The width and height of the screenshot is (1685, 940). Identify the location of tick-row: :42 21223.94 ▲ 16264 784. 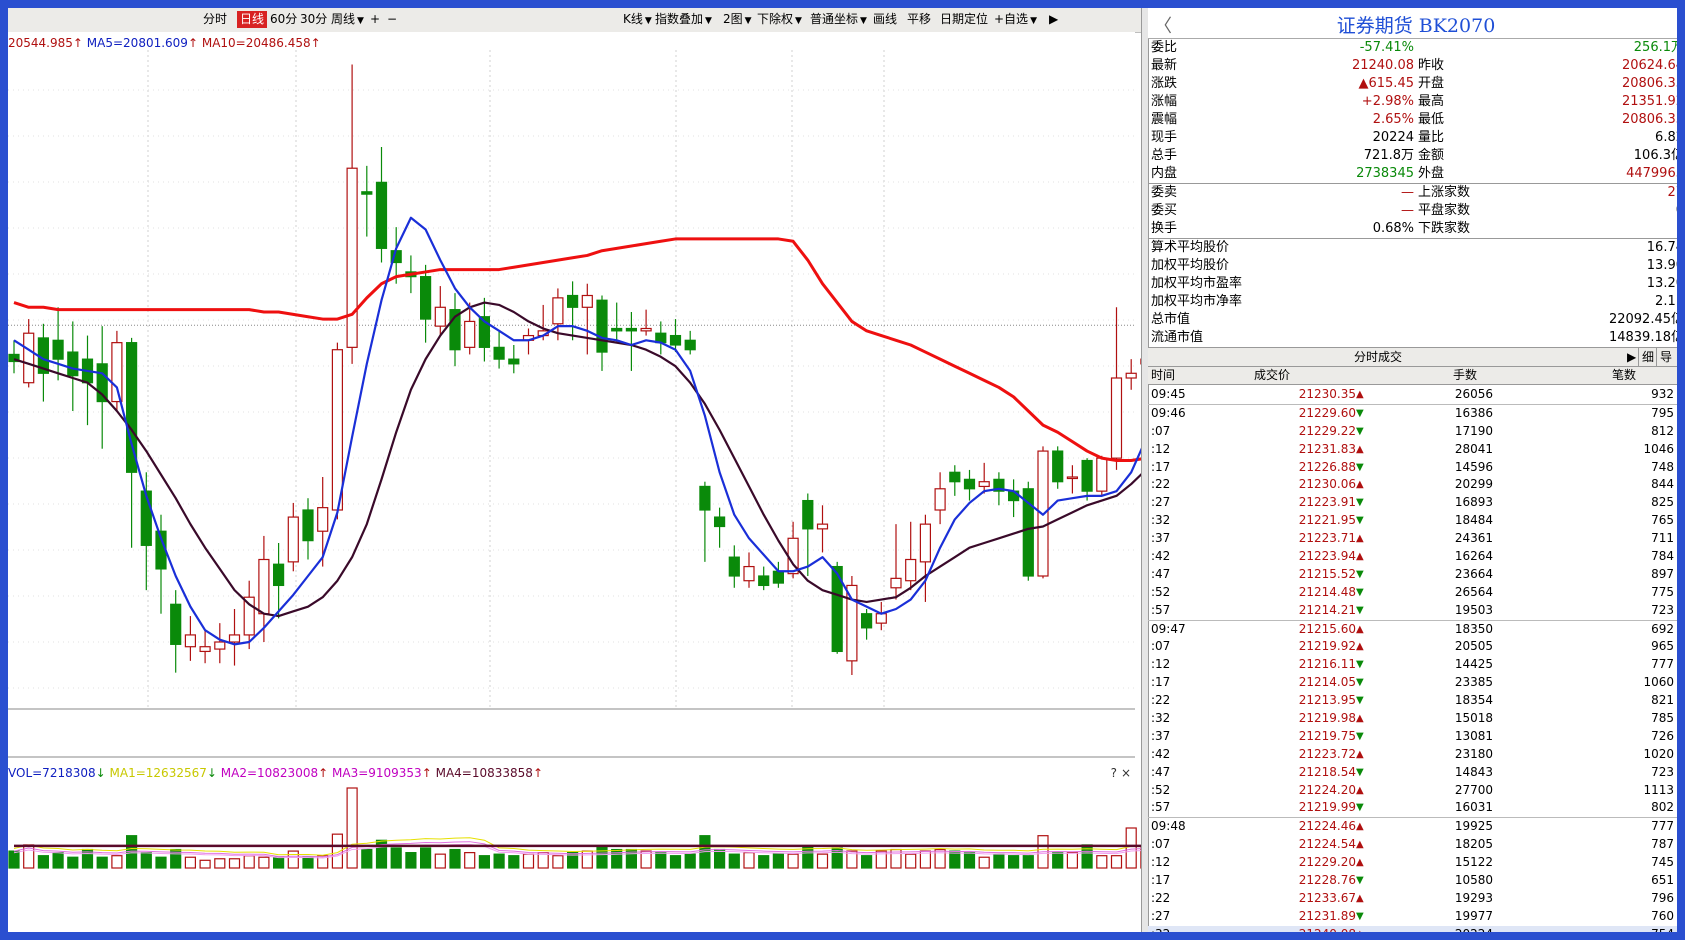
(1412, 557).